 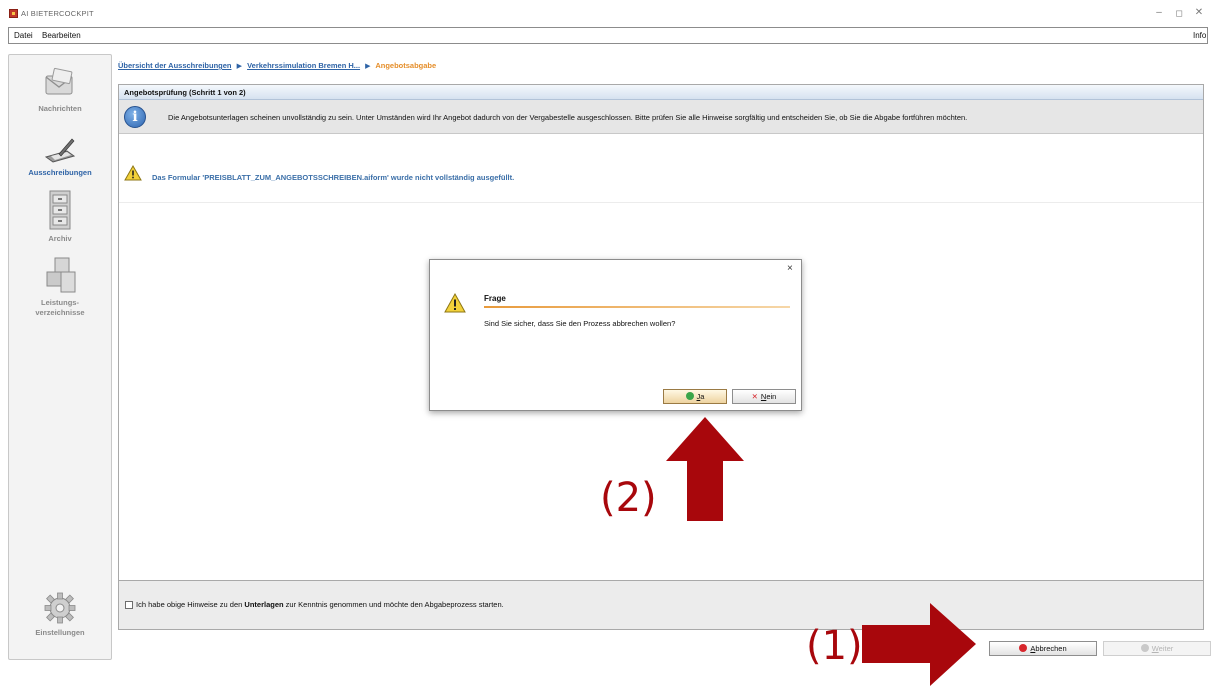 I want to click on minimize-button: –, so click(x=1159, y=13).